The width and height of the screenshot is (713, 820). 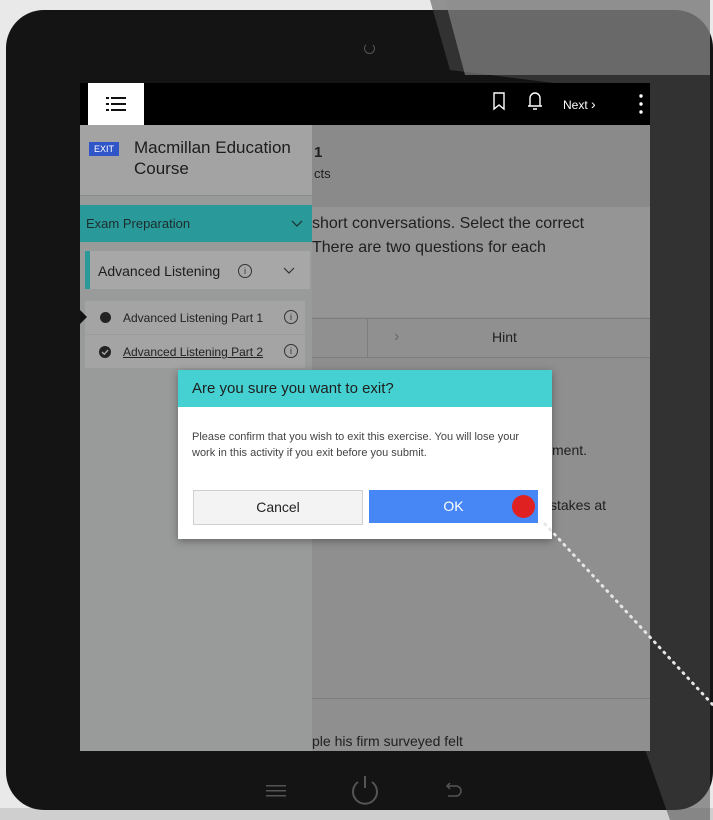 What do you see at coordinates (453, 789) in the screenshot?
I see `back-icon` at bounding box center [453, 789].